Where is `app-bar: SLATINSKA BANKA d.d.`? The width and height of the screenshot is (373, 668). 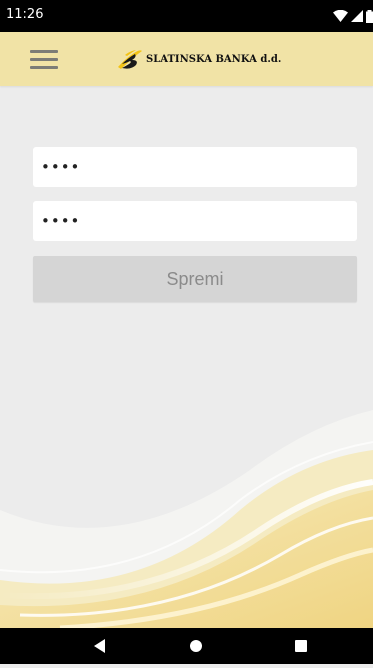
app-bar: SLATINSKA BANKA d.d. is located at coordinates (186, 59).